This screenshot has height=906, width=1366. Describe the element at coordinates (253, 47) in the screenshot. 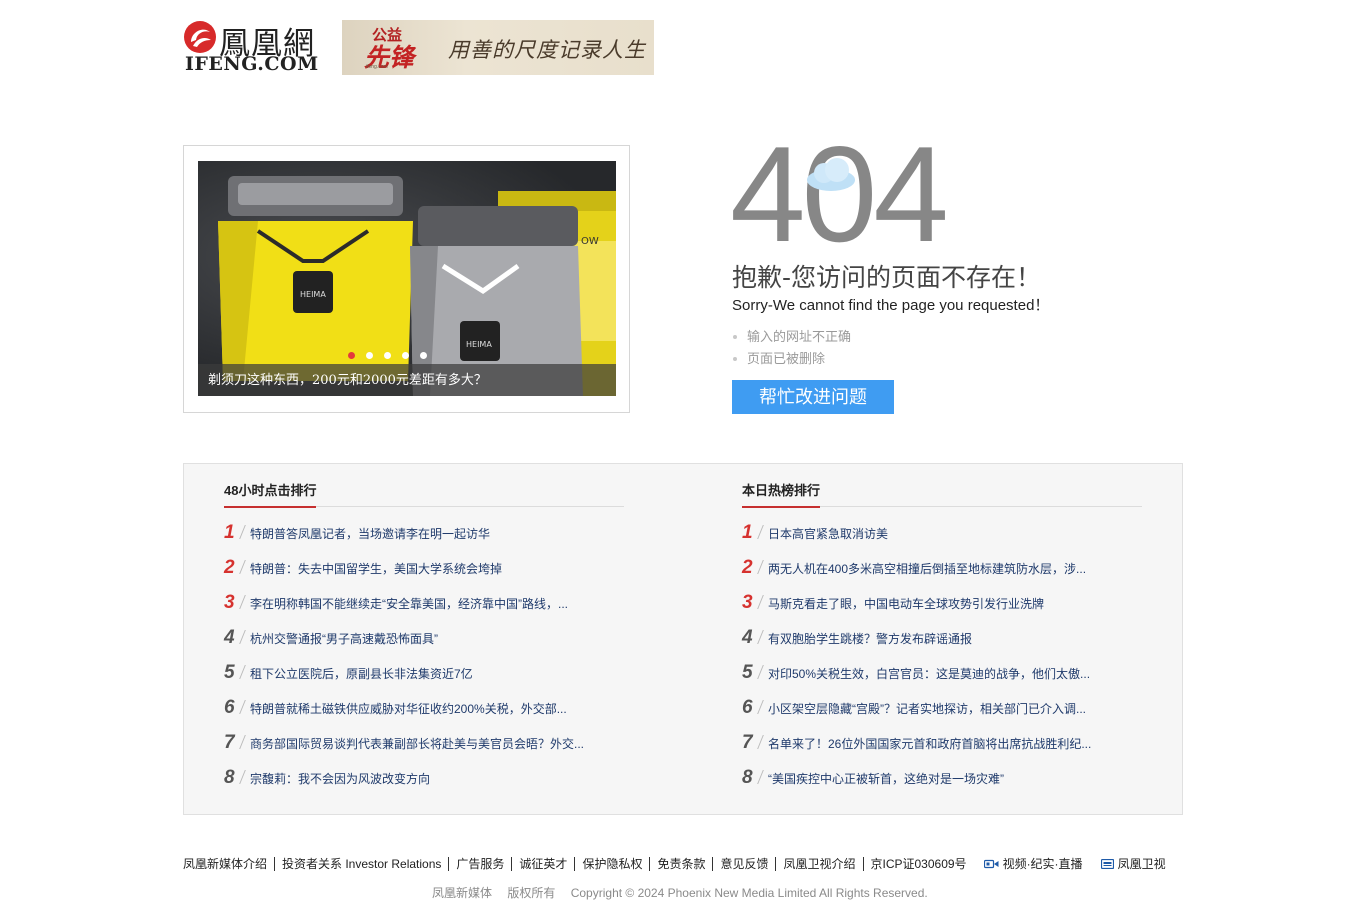

I see `ifeng-logo: 鳳凰網 IFENG.COM` at that location.